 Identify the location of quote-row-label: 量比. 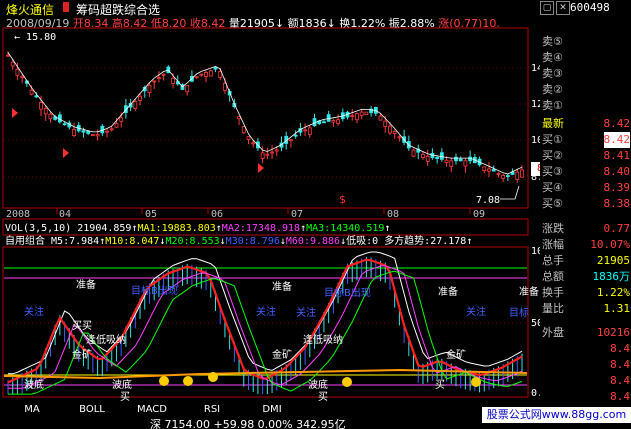
(553, 308).